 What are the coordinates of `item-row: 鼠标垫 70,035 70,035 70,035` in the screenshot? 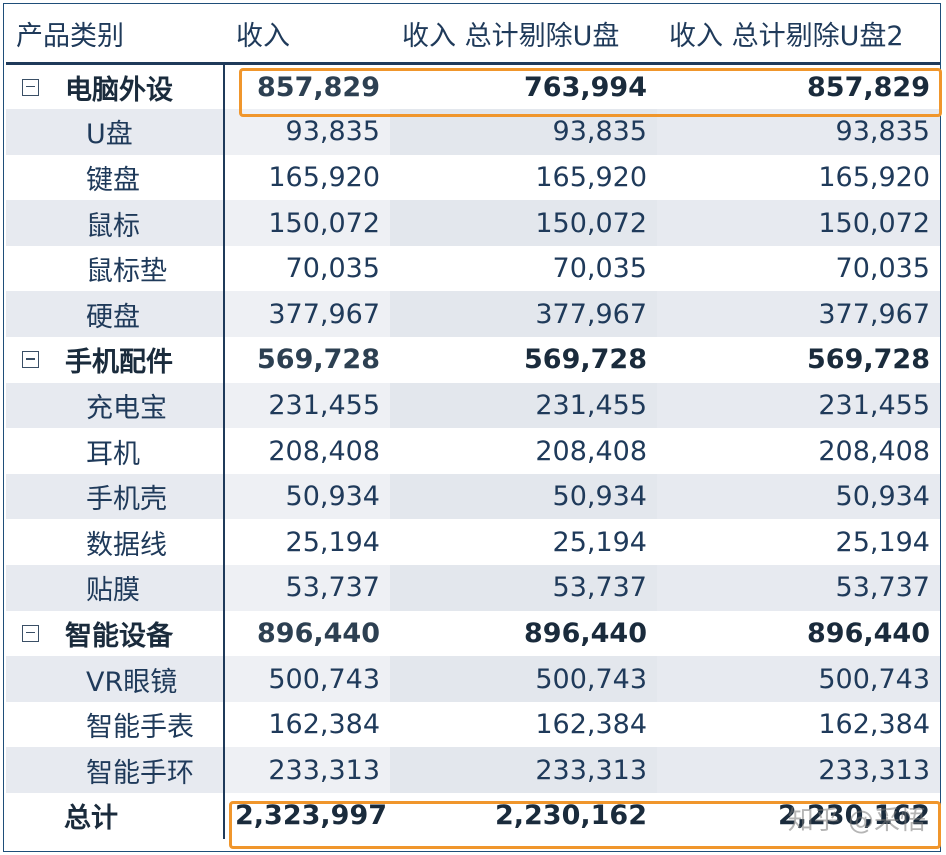 It's located at (473, 268).